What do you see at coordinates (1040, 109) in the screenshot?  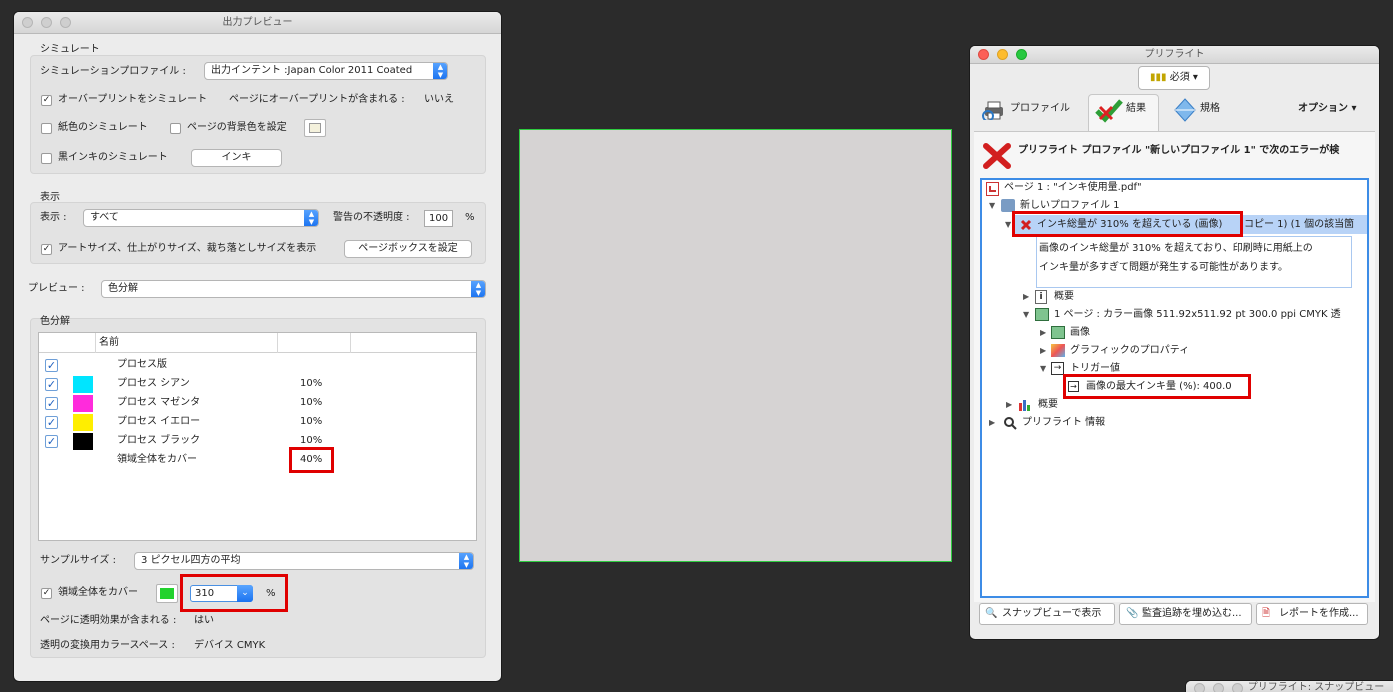 I see `tab-profile: プロファイル` at bounding box center [1040, 109].